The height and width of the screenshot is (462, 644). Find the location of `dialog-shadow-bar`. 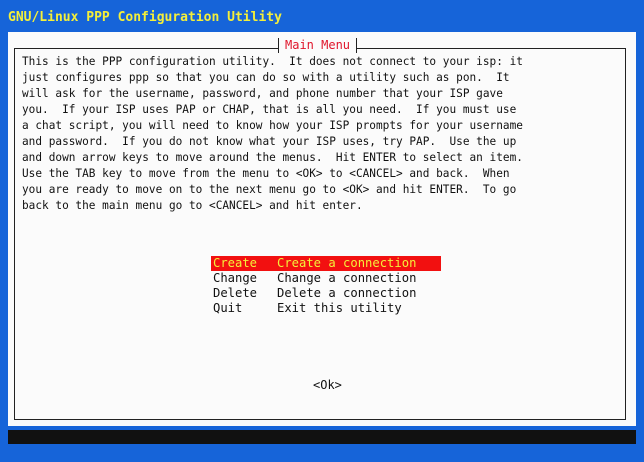

dialog-shadow-bar is located at coordinates (322, 437).